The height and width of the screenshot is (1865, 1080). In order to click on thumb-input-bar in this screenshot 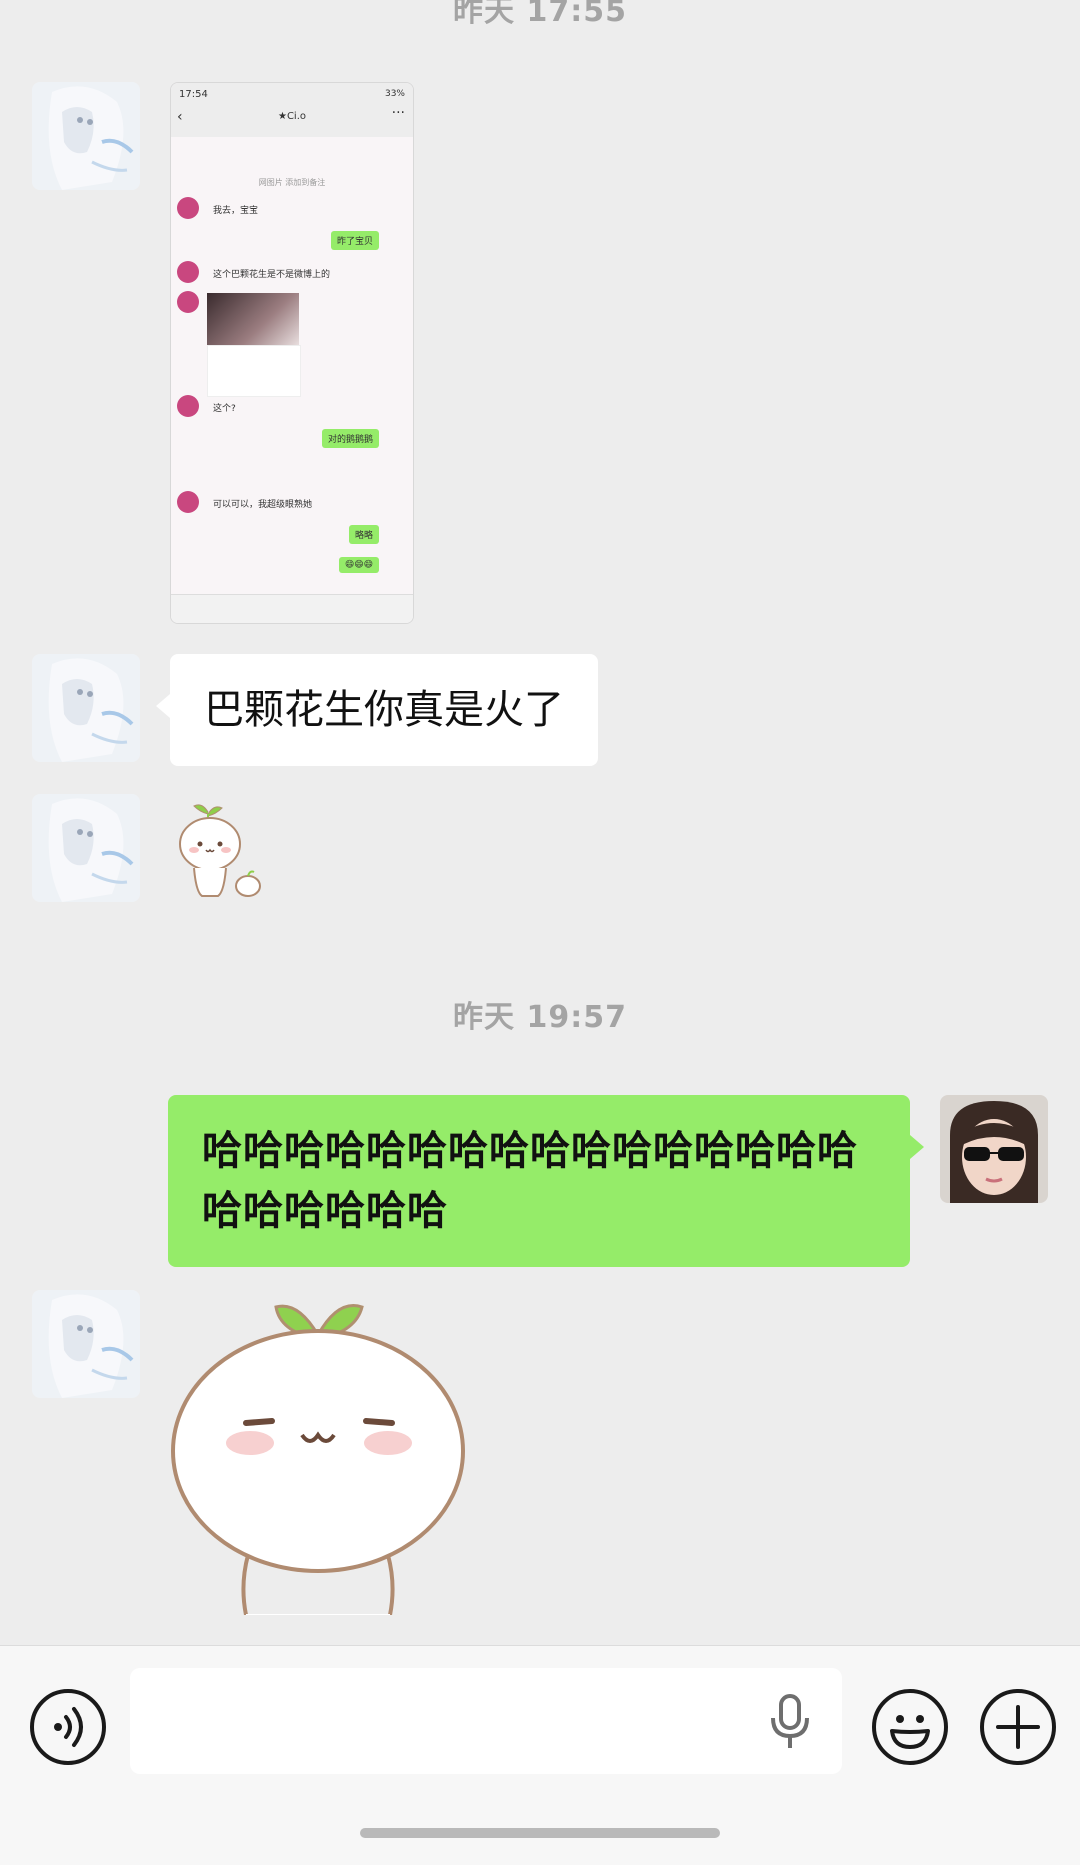, I will do `click(292, 608)`.